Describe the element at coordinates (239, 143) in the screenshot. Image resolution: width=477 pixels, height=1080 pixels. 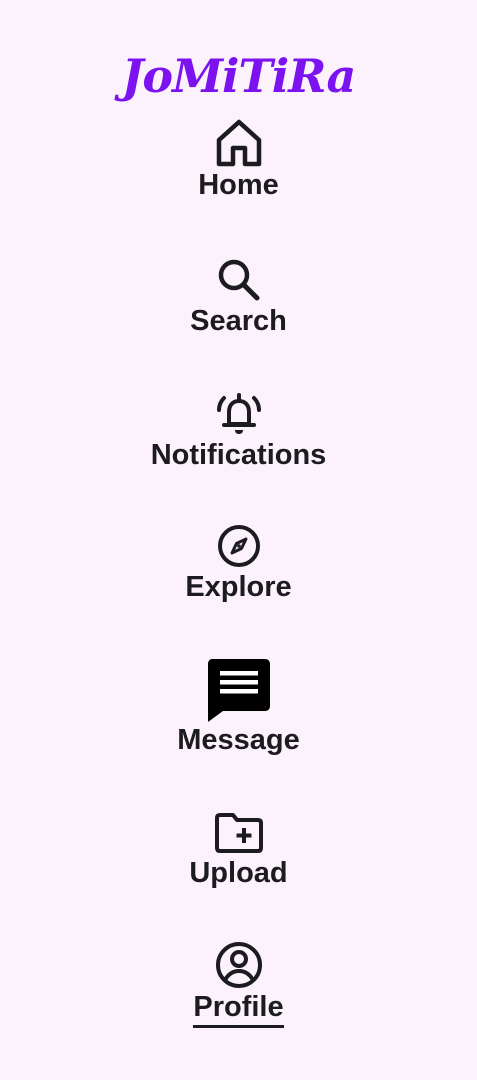
I see `home-icon` at that location.